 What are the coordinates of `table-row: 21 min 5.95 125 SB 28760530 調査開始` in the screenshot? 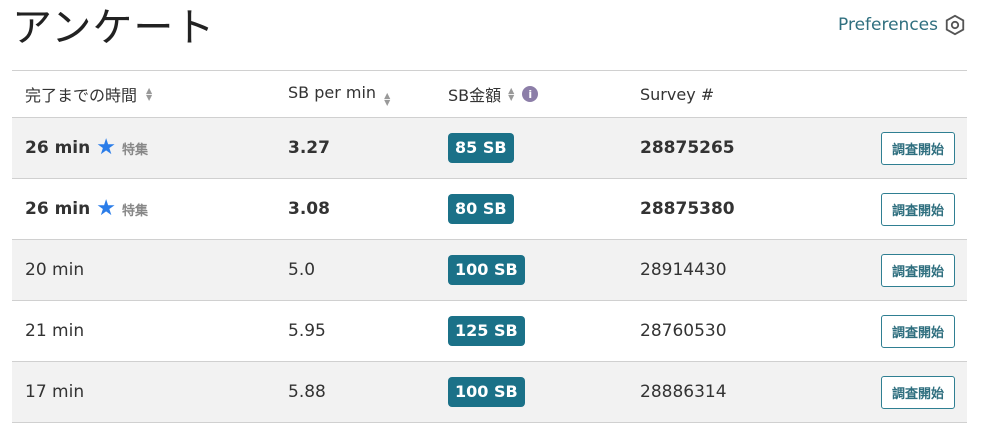 It's located at (489, 331).